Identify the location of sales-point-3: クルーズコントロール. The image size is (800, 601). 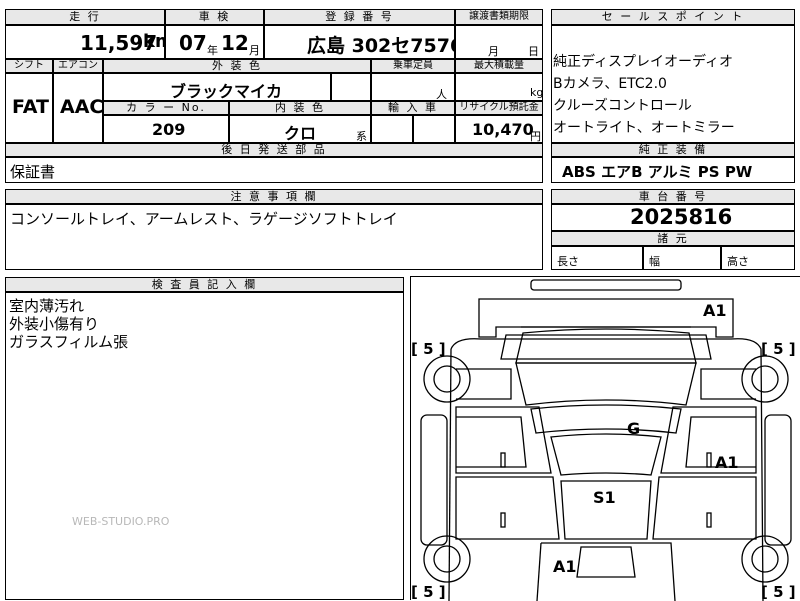
(622, 106).